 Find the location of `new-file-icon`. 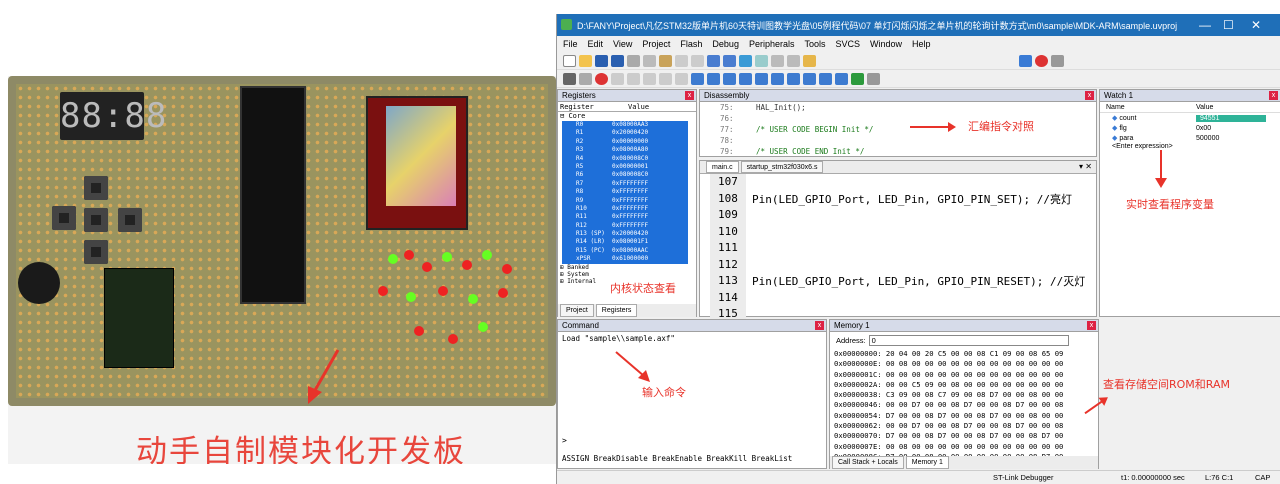

new-file-icon is located at coordinates (569, 60).